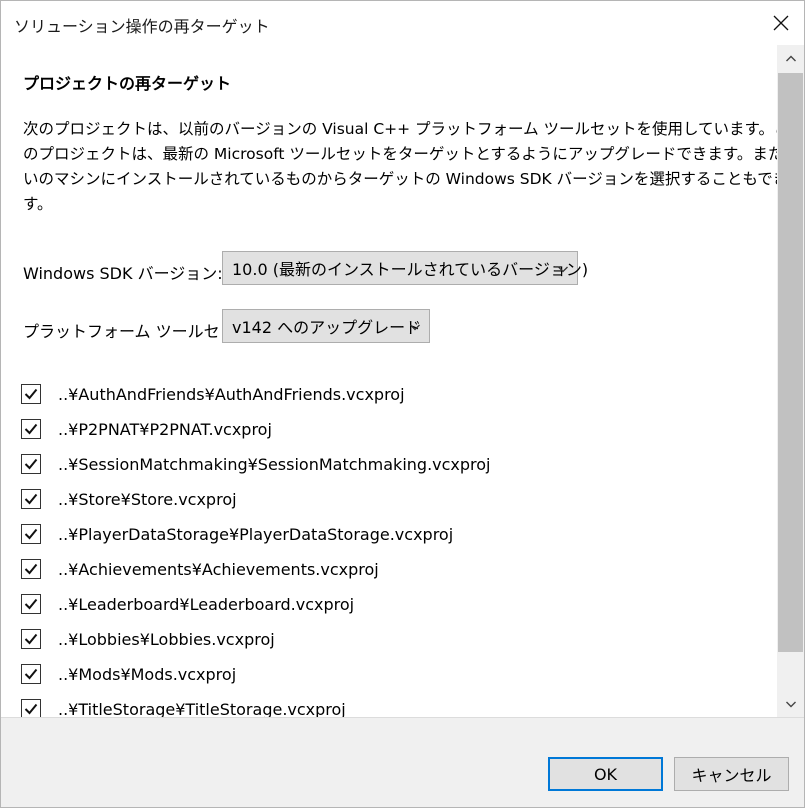 Image resolution: width=805 pixels, height=808 pixels. Describe the element at coordinates (605, 774) in the screenshot. I see `ok-button: OK` at that location.